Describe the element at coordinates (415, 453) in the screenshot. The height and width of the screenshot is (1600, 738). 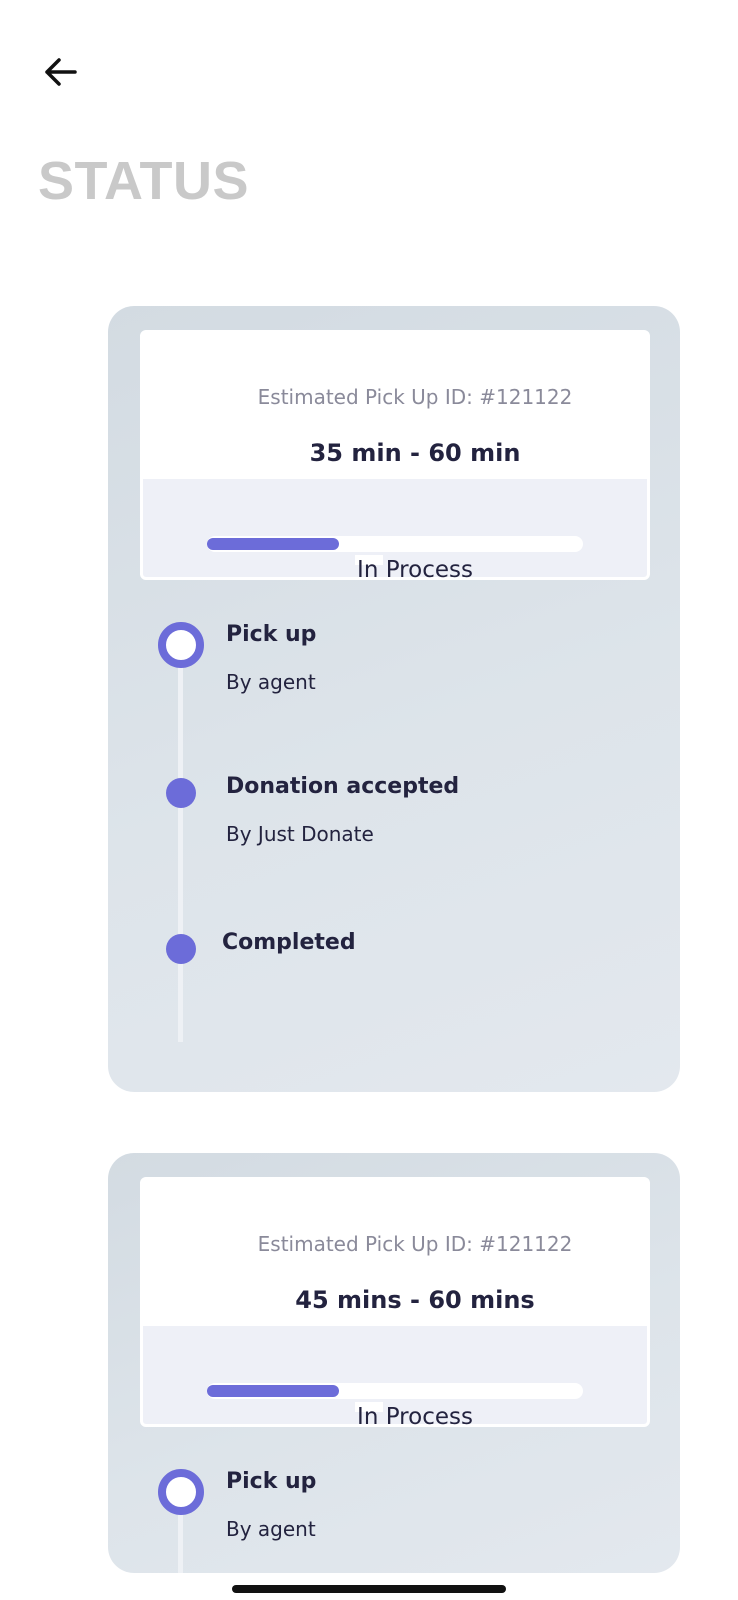
I see `estimate-time: 35 min - 60 min` at that location.